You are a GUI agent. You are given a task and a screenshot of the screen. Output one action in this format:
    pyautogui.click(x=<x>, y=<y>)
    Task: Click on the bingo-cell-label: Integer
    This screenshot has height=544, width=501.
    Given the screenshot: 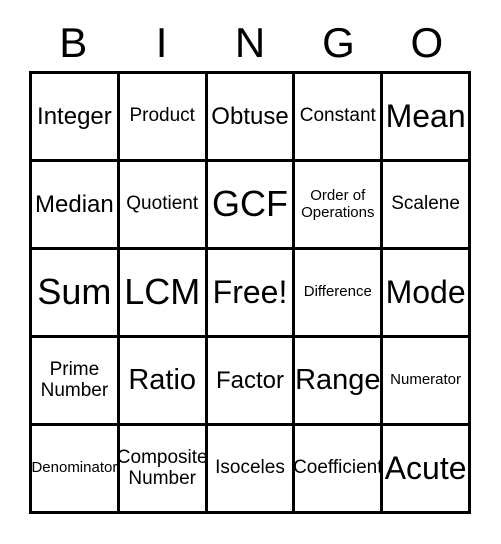 What is the action you would take?
    pyautogui.click(x=74, y=116)
    